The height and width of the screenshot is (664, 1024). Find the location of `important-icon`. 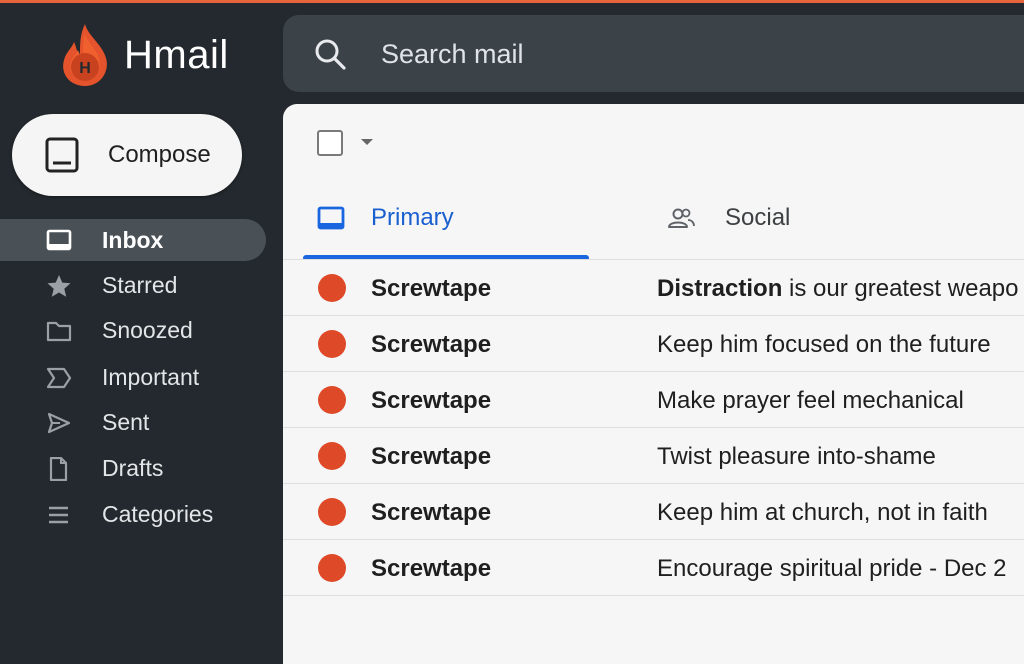

important-icon is located at coordinates (59, 378).